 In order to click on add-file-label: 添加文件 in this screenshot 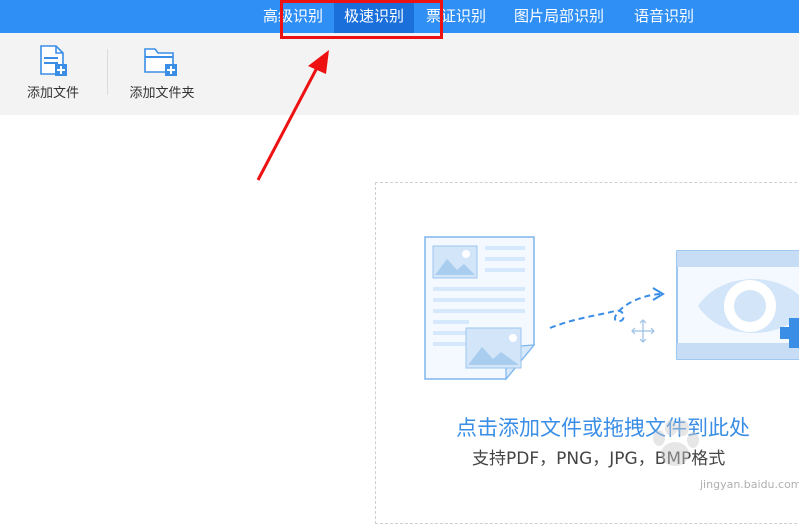, I will do `click(52, 93)`.